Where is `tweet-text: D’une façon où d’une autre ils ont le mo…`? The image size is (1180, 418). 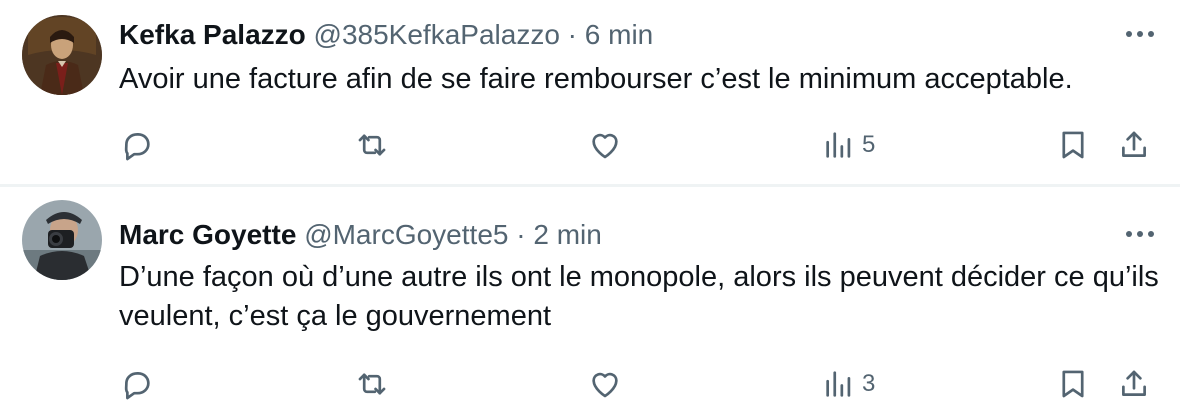
tweet-text: D’une façon où d’une autre ils ont le mo… is located at coordinates (639, 296).